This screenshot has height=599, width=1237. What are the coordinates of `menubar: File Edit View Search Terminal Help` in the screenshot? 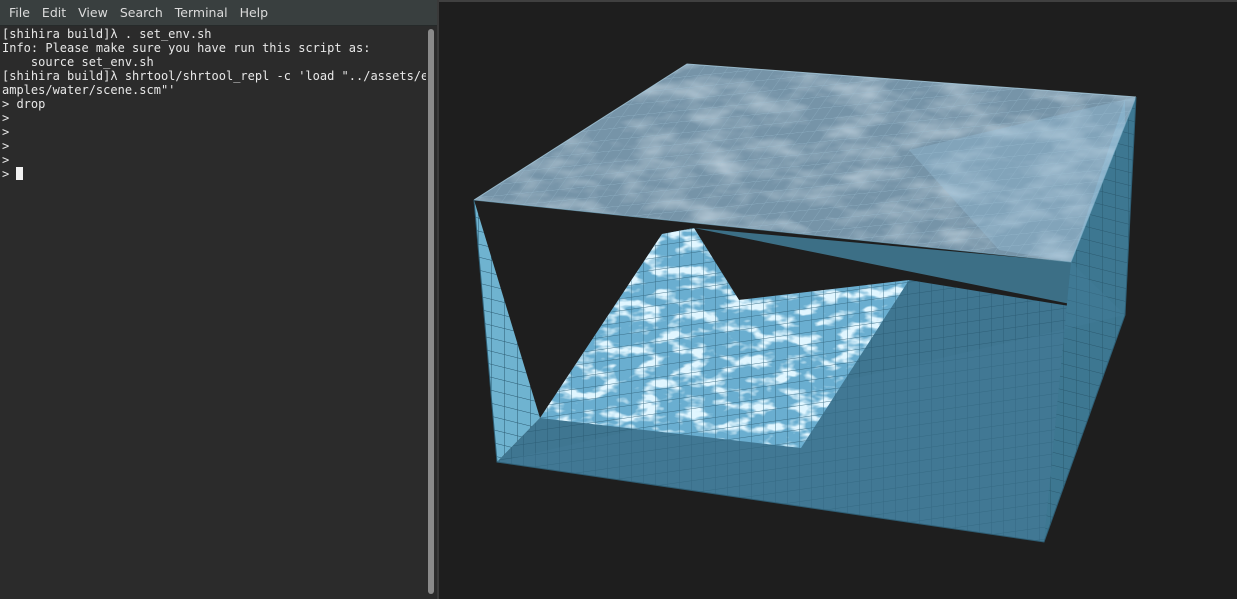 It's located at (218, 13).